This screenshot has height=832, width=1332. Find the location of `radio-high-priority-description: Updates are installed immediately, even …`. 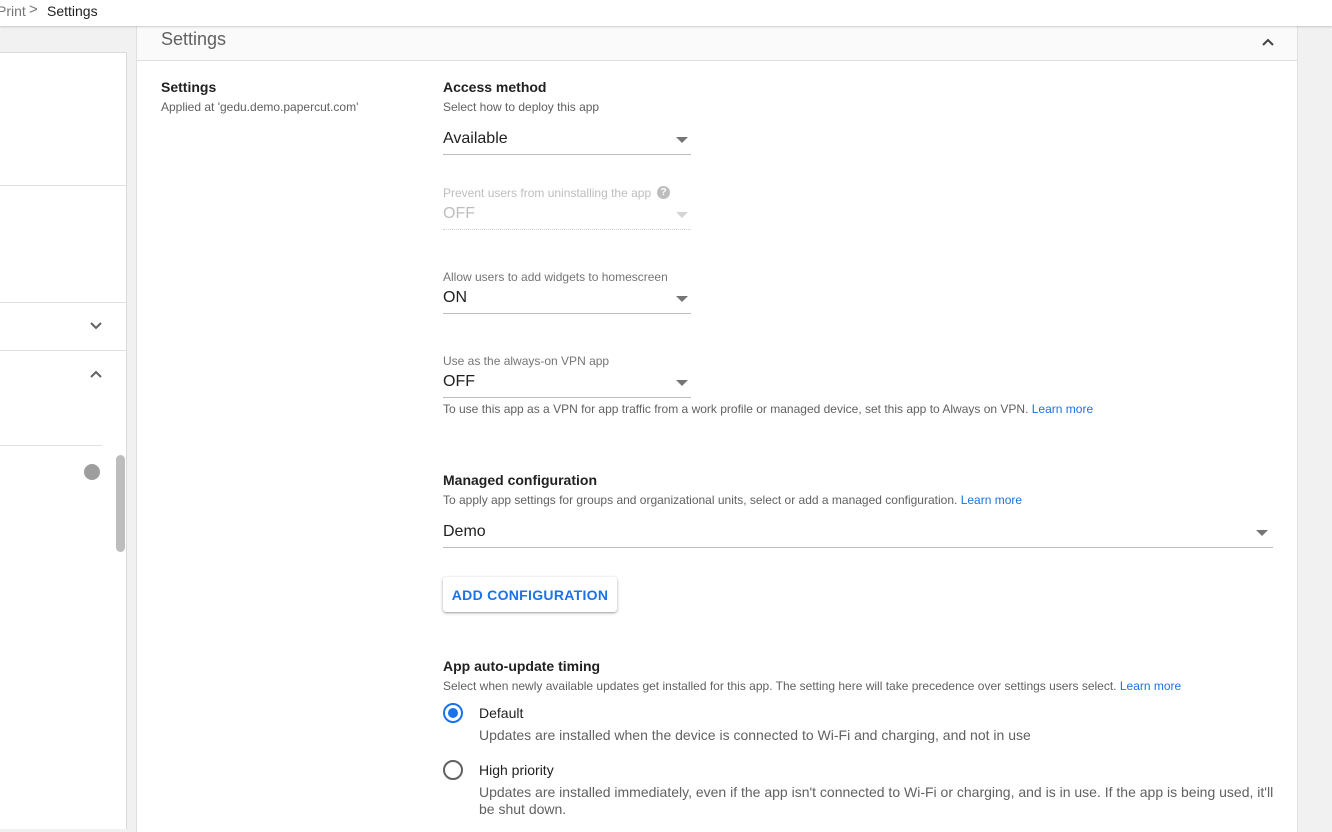

radio-high-priority-description: Updates are installed immediately, even … is located at coordinates (876, 800).